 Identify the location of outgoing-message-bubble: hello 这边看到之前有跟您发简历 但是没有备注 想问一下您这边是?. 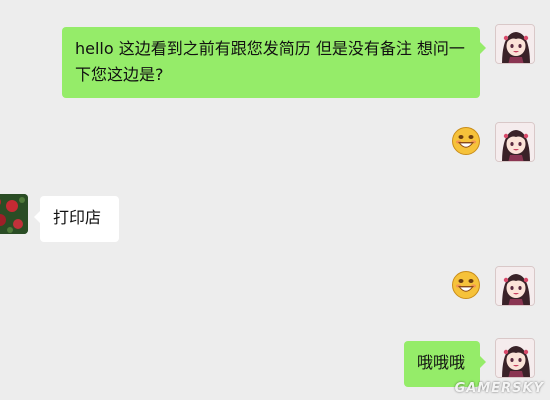
(274, 62).